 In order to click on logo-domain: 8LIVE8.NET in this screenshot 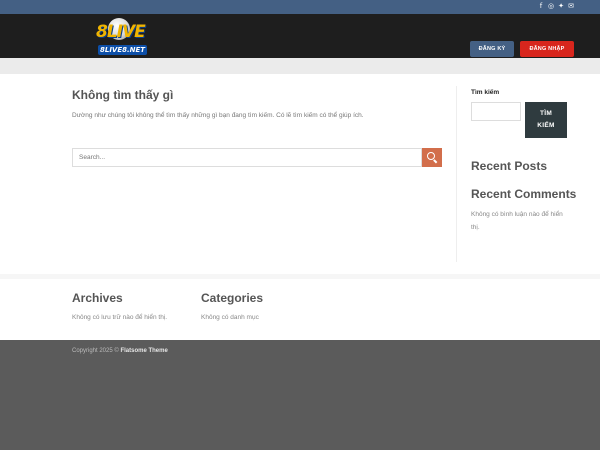, I will do `click(123, 50)`.